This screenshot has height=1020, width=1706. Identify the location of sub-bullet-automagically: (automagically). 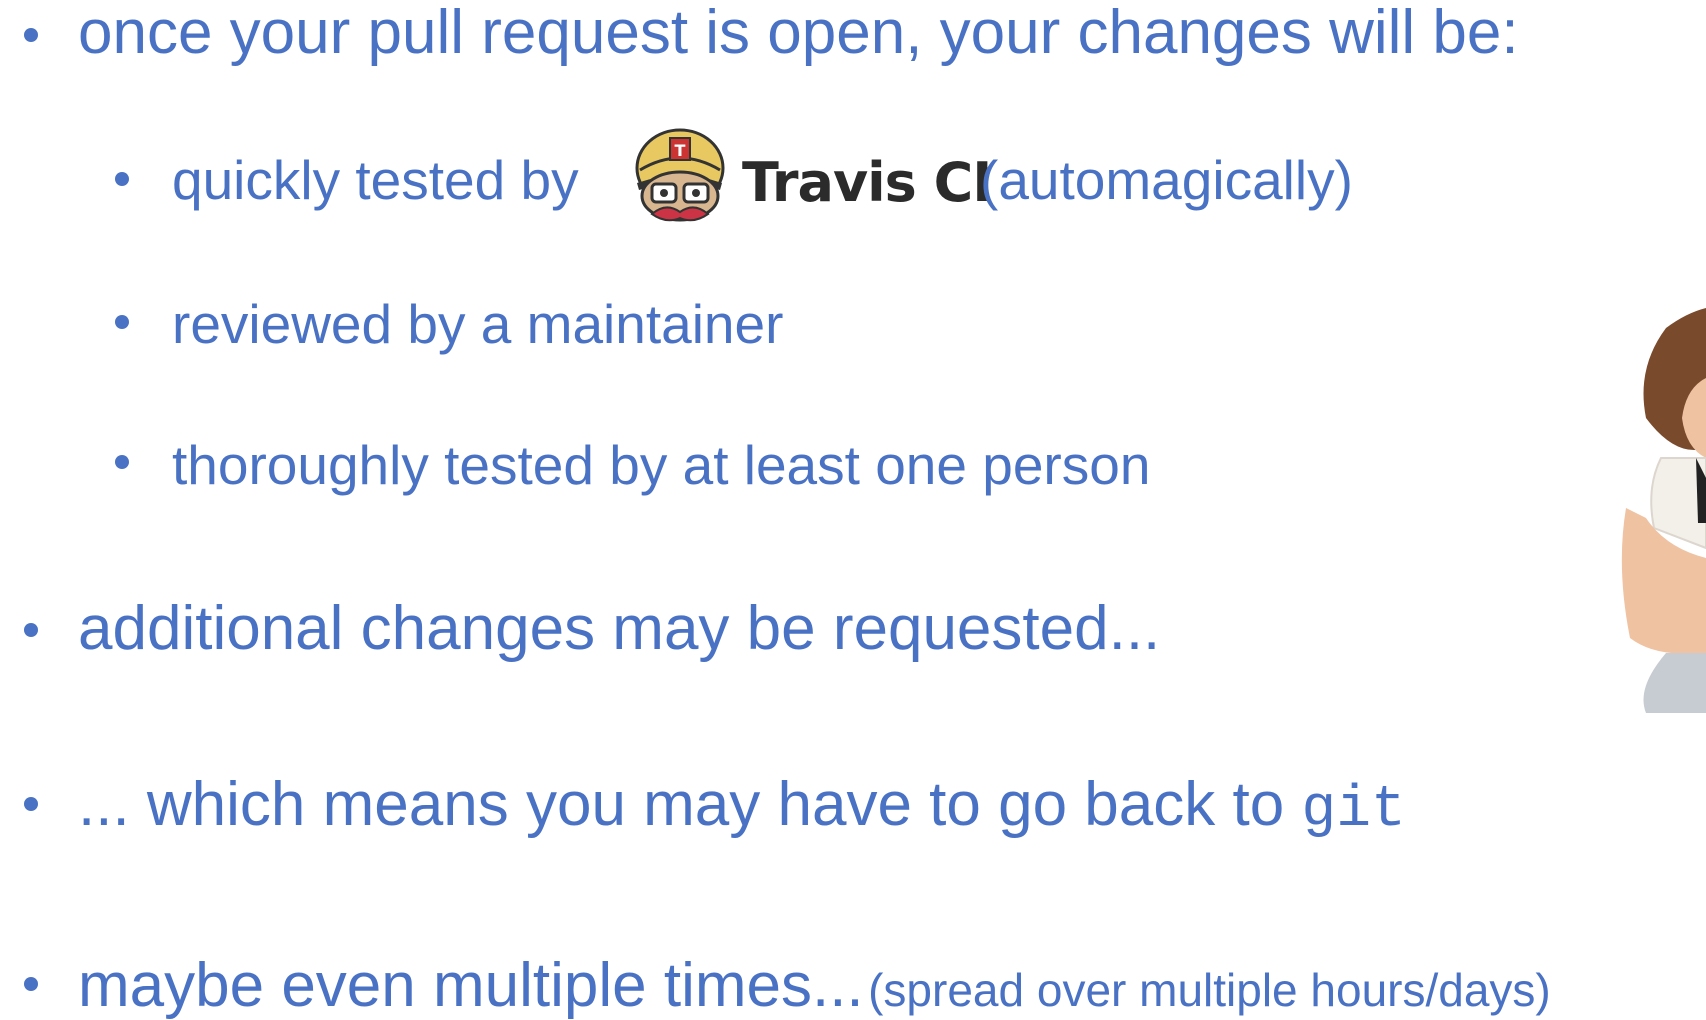
(1166, 180).